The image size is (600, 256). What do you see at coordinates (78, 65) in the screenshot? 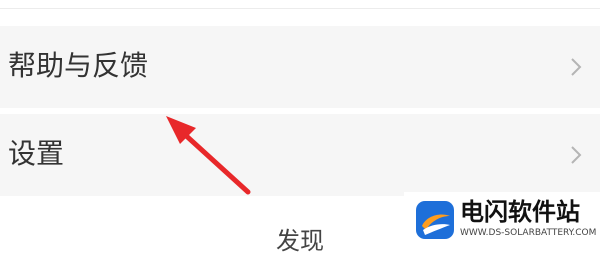
I see `menu-item-label: 帮助与反馈` at bounding box center [78, 65].